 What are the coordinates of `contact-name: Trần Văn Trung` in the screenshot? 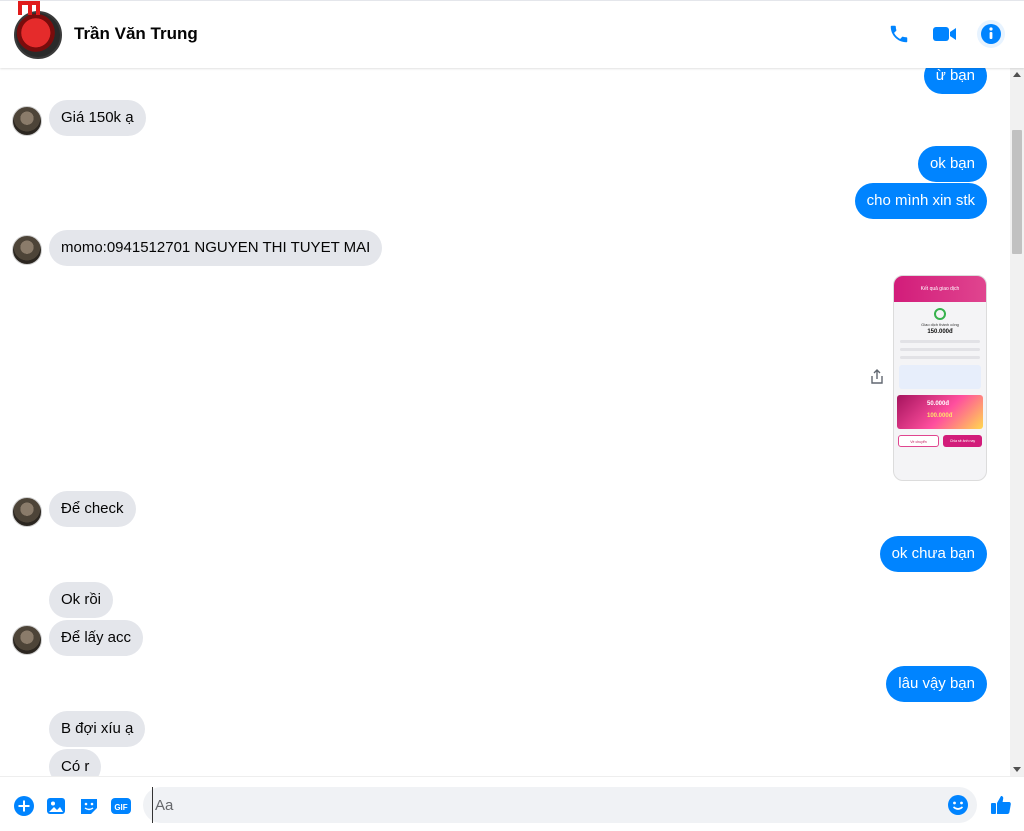 It's located at (136, 34).